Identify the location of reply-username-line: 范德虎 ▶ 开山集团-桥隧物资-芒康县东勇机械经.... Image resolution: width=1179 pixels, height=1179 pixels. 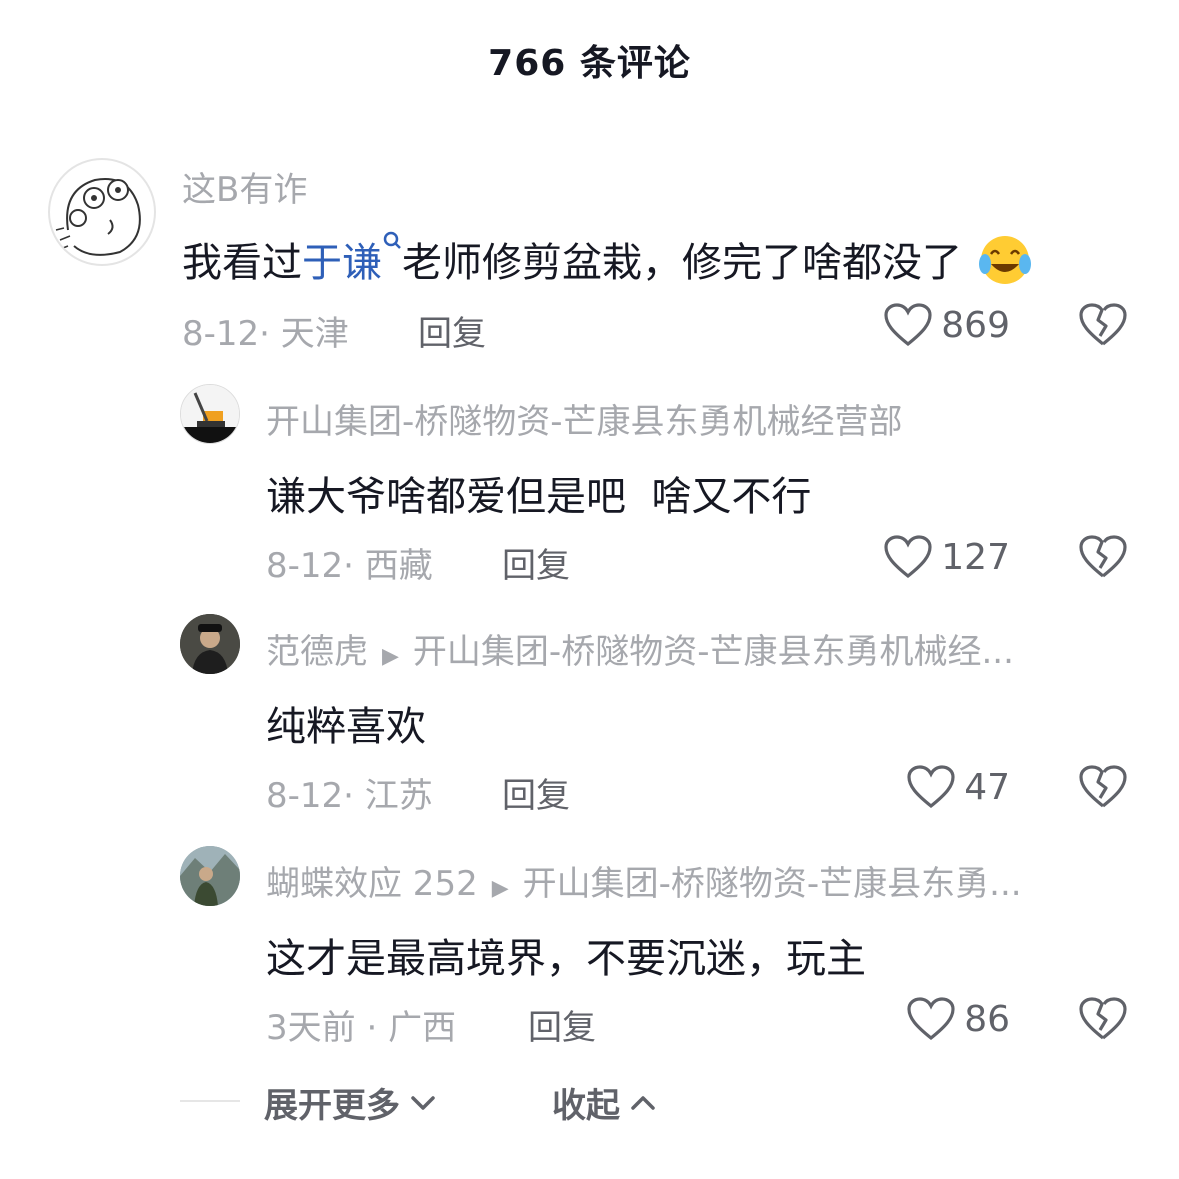
(697, 648).